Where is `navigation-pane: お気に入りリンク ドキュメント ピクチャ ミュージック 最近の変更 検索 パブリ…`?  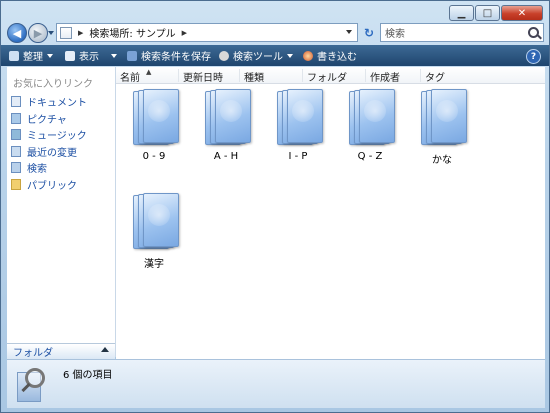
navigation-pane: お気に入りリンク ドキュメント ピクチャ ミュージック 最近の変更 検索 パブリ… is located at coordinates (61, 212).